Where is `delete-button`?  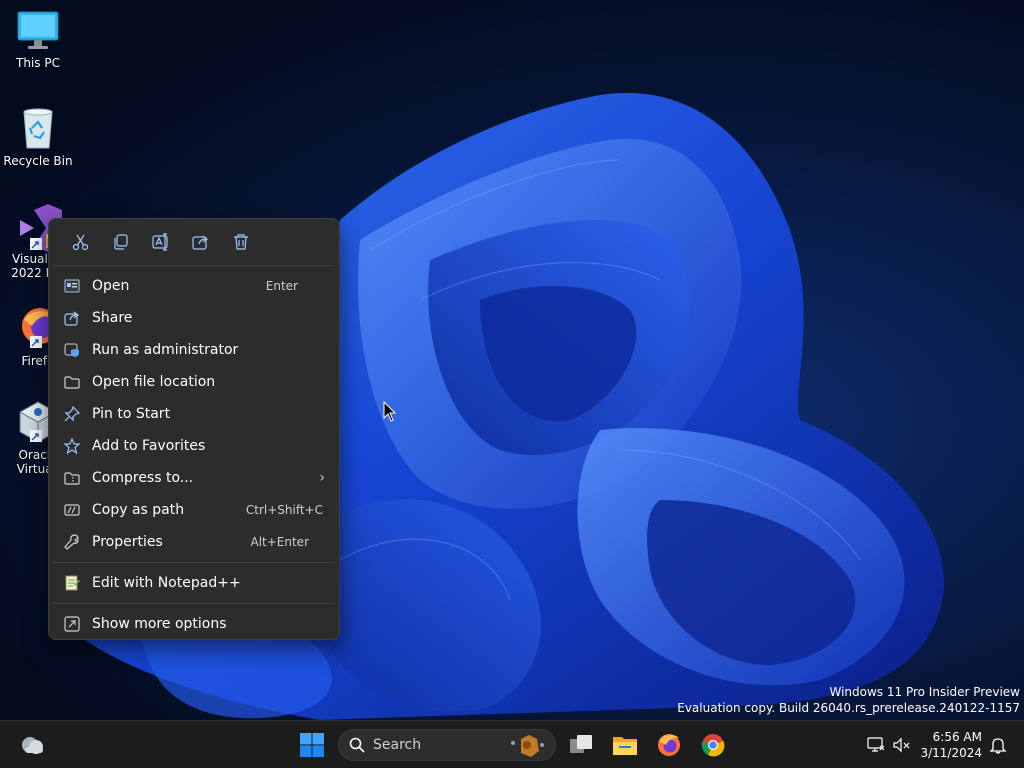
delete-button is located at coordinates (241, 242).